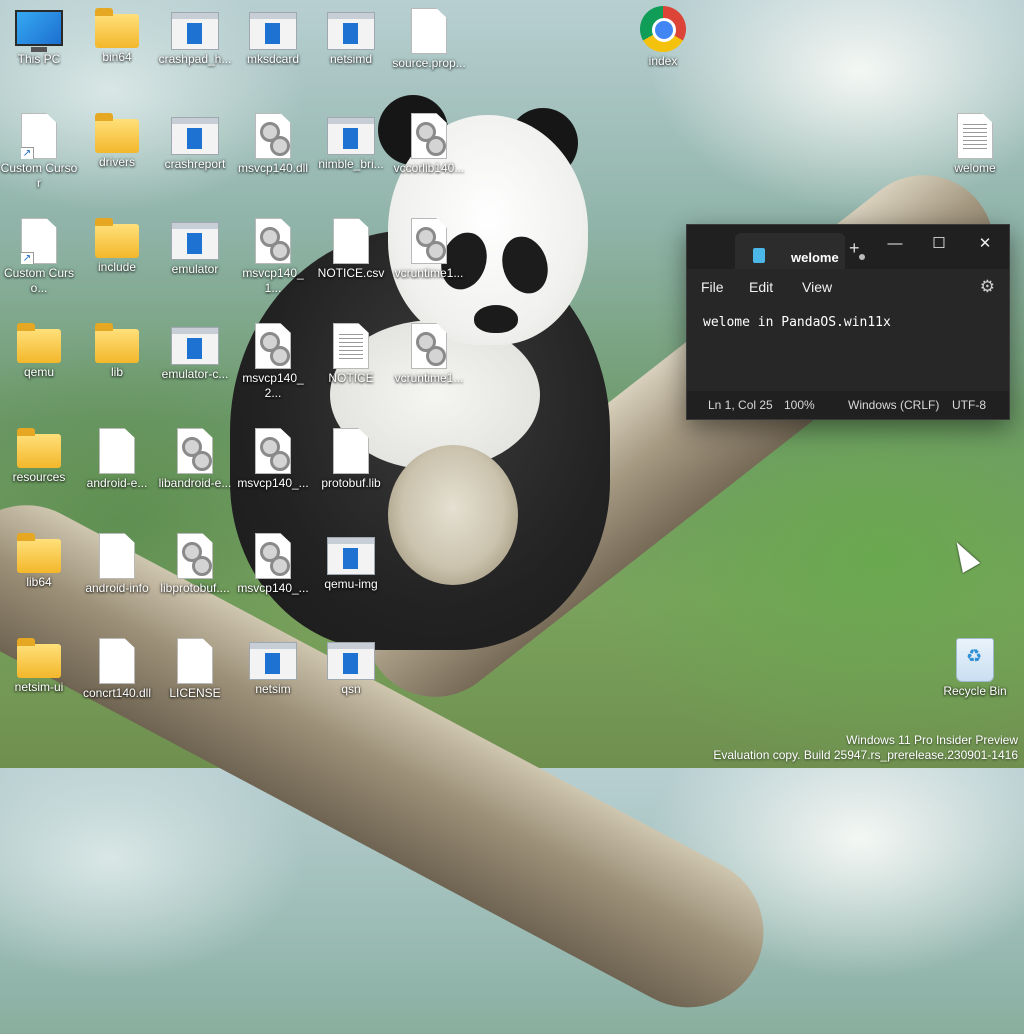  What do you see at coordinates (351, 455) in the screenshot?
I see `desktop-icon: protobuf.lib` at bounding box center [351, 455].